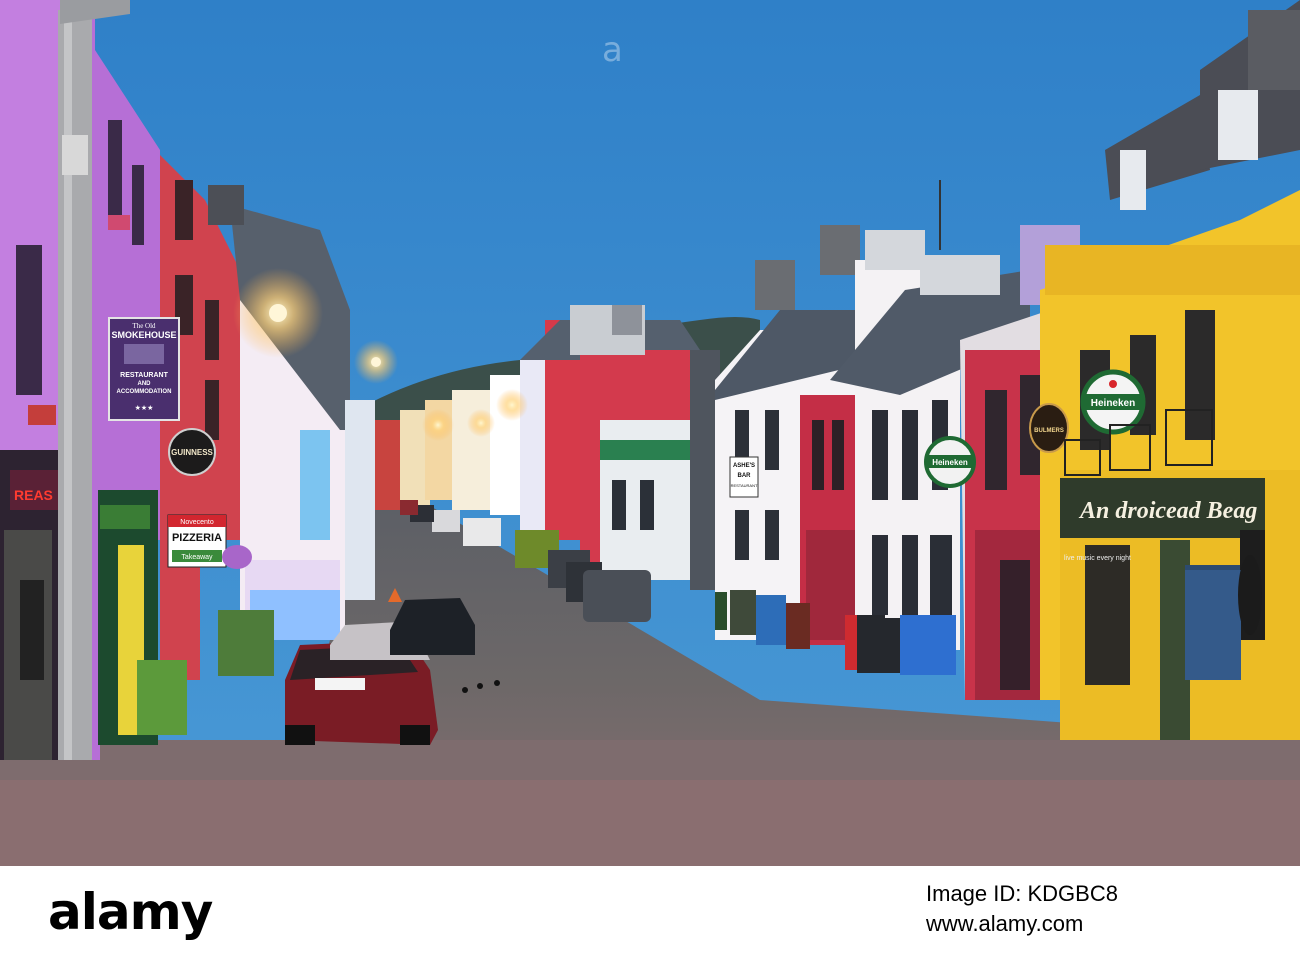 This screenshot has height=957, width=1300. I want to click on alamy-logo: alamy, so click(130, 912).